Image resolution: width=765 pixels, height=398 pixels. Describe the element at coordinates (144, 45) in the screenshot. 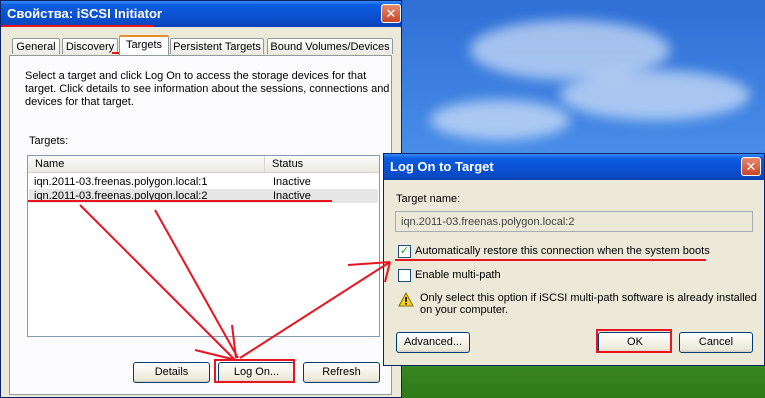

I see `tab-targets: Targets` at that location.